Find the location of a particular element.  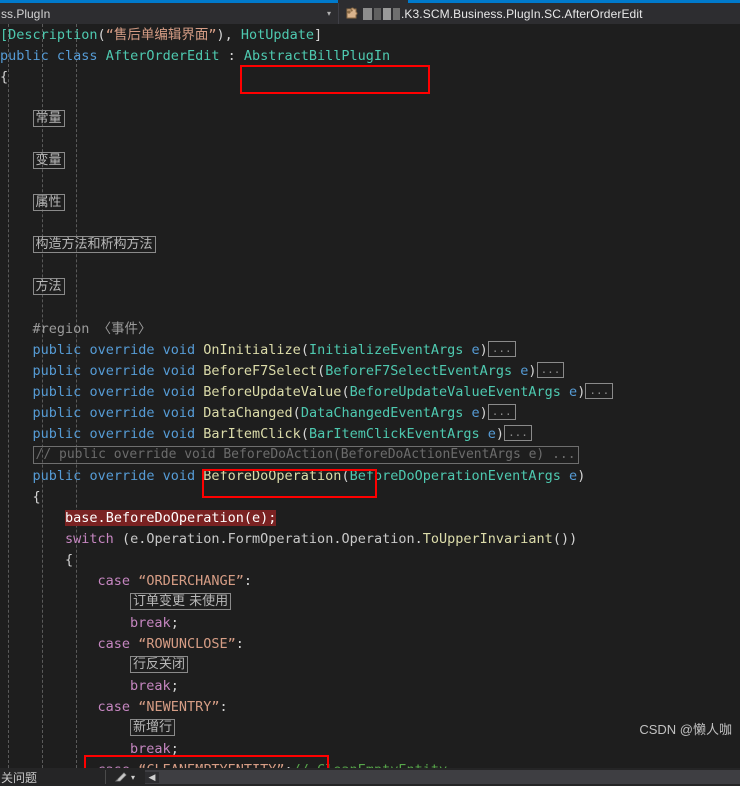

code-token: case is located at coordinates (114, 581).